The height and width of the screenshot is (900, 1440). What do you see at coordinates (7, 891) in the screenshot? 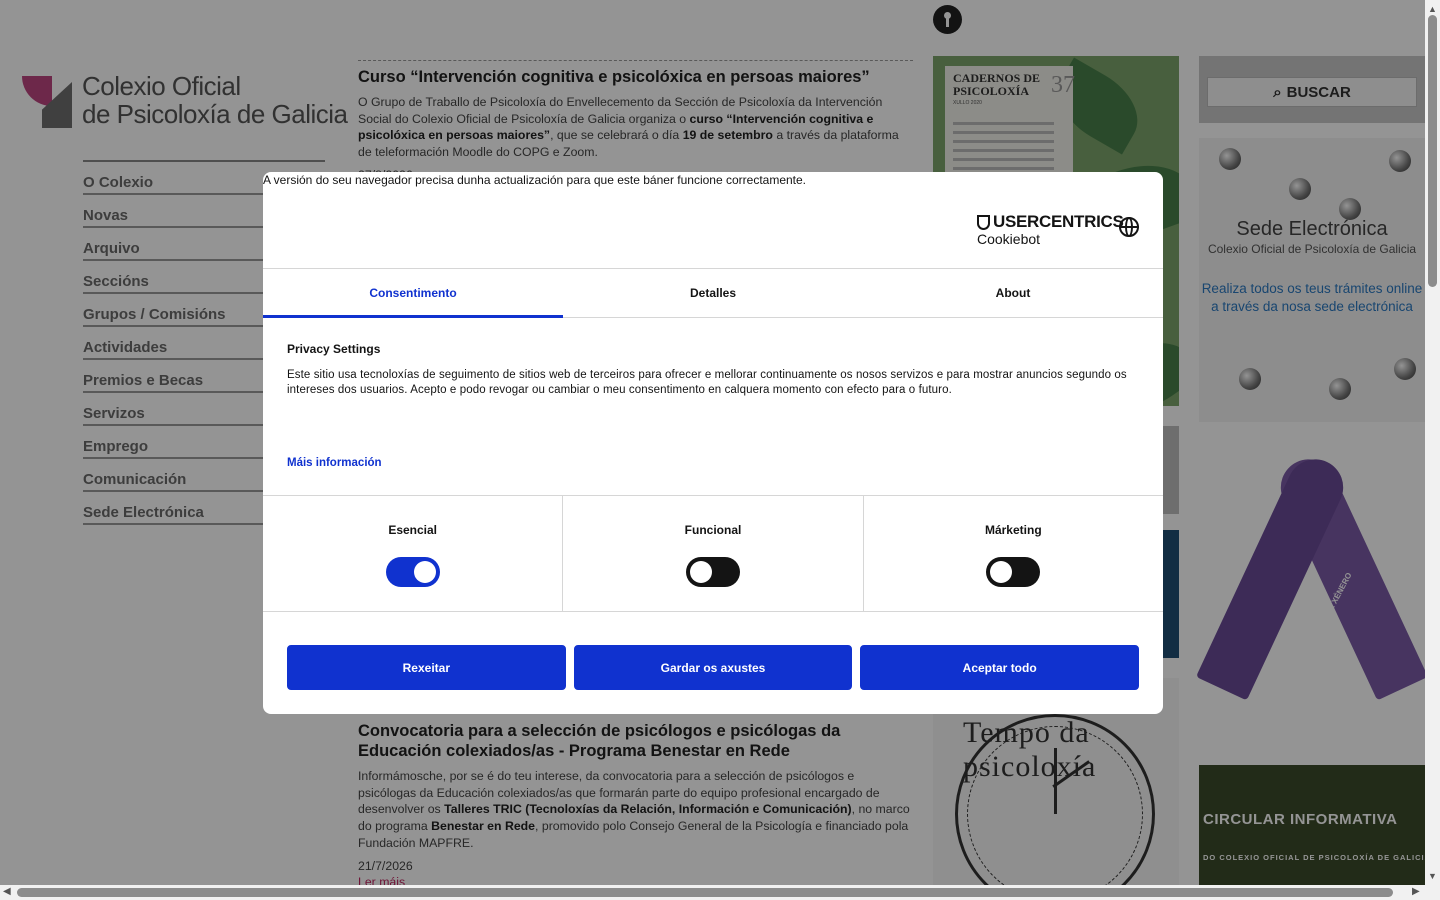
I see `scroll-left-icon: ◀` at bounding box center [7, 891].